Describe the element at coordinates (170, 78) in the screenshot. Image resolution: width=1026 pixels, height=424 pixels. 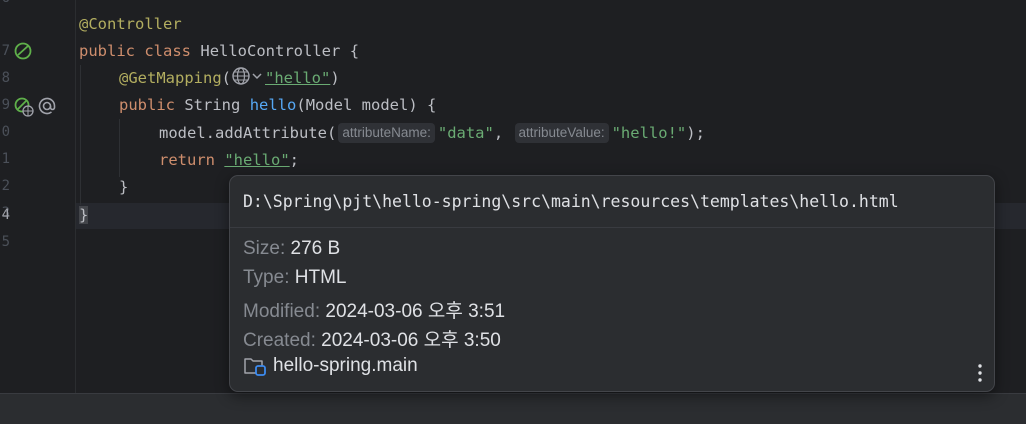
I see `annotation-token: @GetMapping` at that location.